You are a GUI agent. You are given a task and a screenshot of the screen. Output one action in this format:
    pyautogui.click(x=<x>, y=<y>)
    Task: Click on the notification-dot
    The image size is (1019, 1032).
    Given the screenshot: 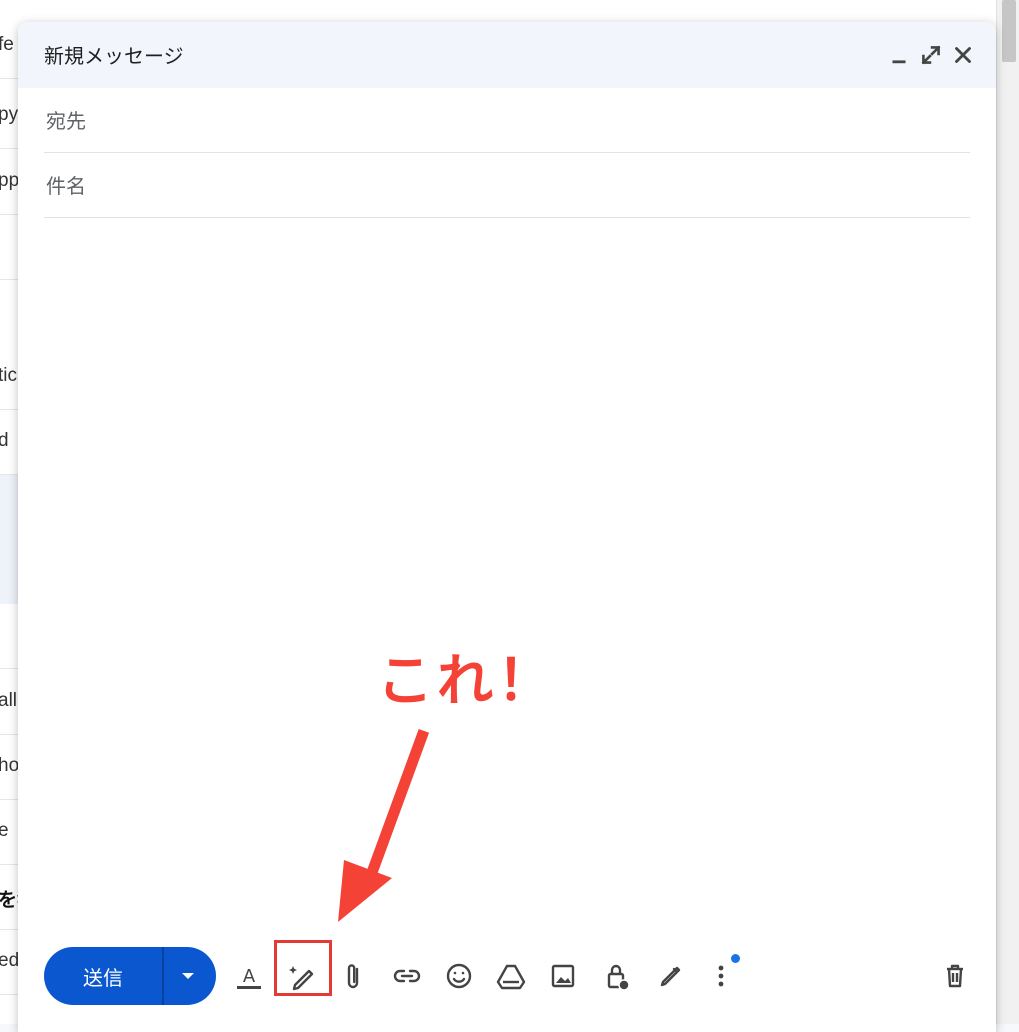 What is the action you would take?
    pyautogui.click(x=735, y=958)
    